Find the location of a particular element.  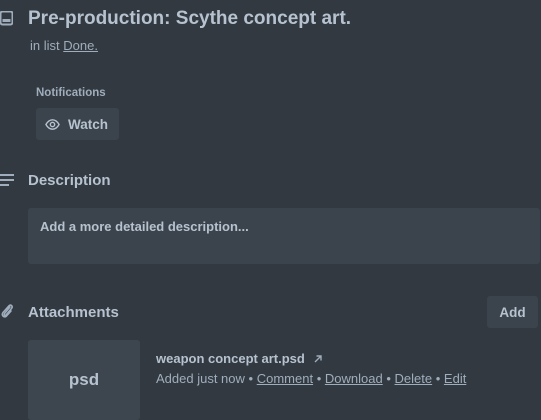

in-list-prefix: in list is located at coordinates (45, 45).